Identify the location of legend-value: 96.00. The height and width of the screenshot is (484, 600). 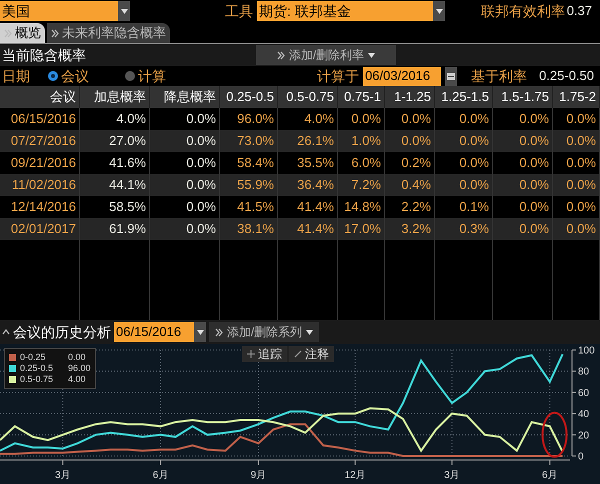
(79, 368).